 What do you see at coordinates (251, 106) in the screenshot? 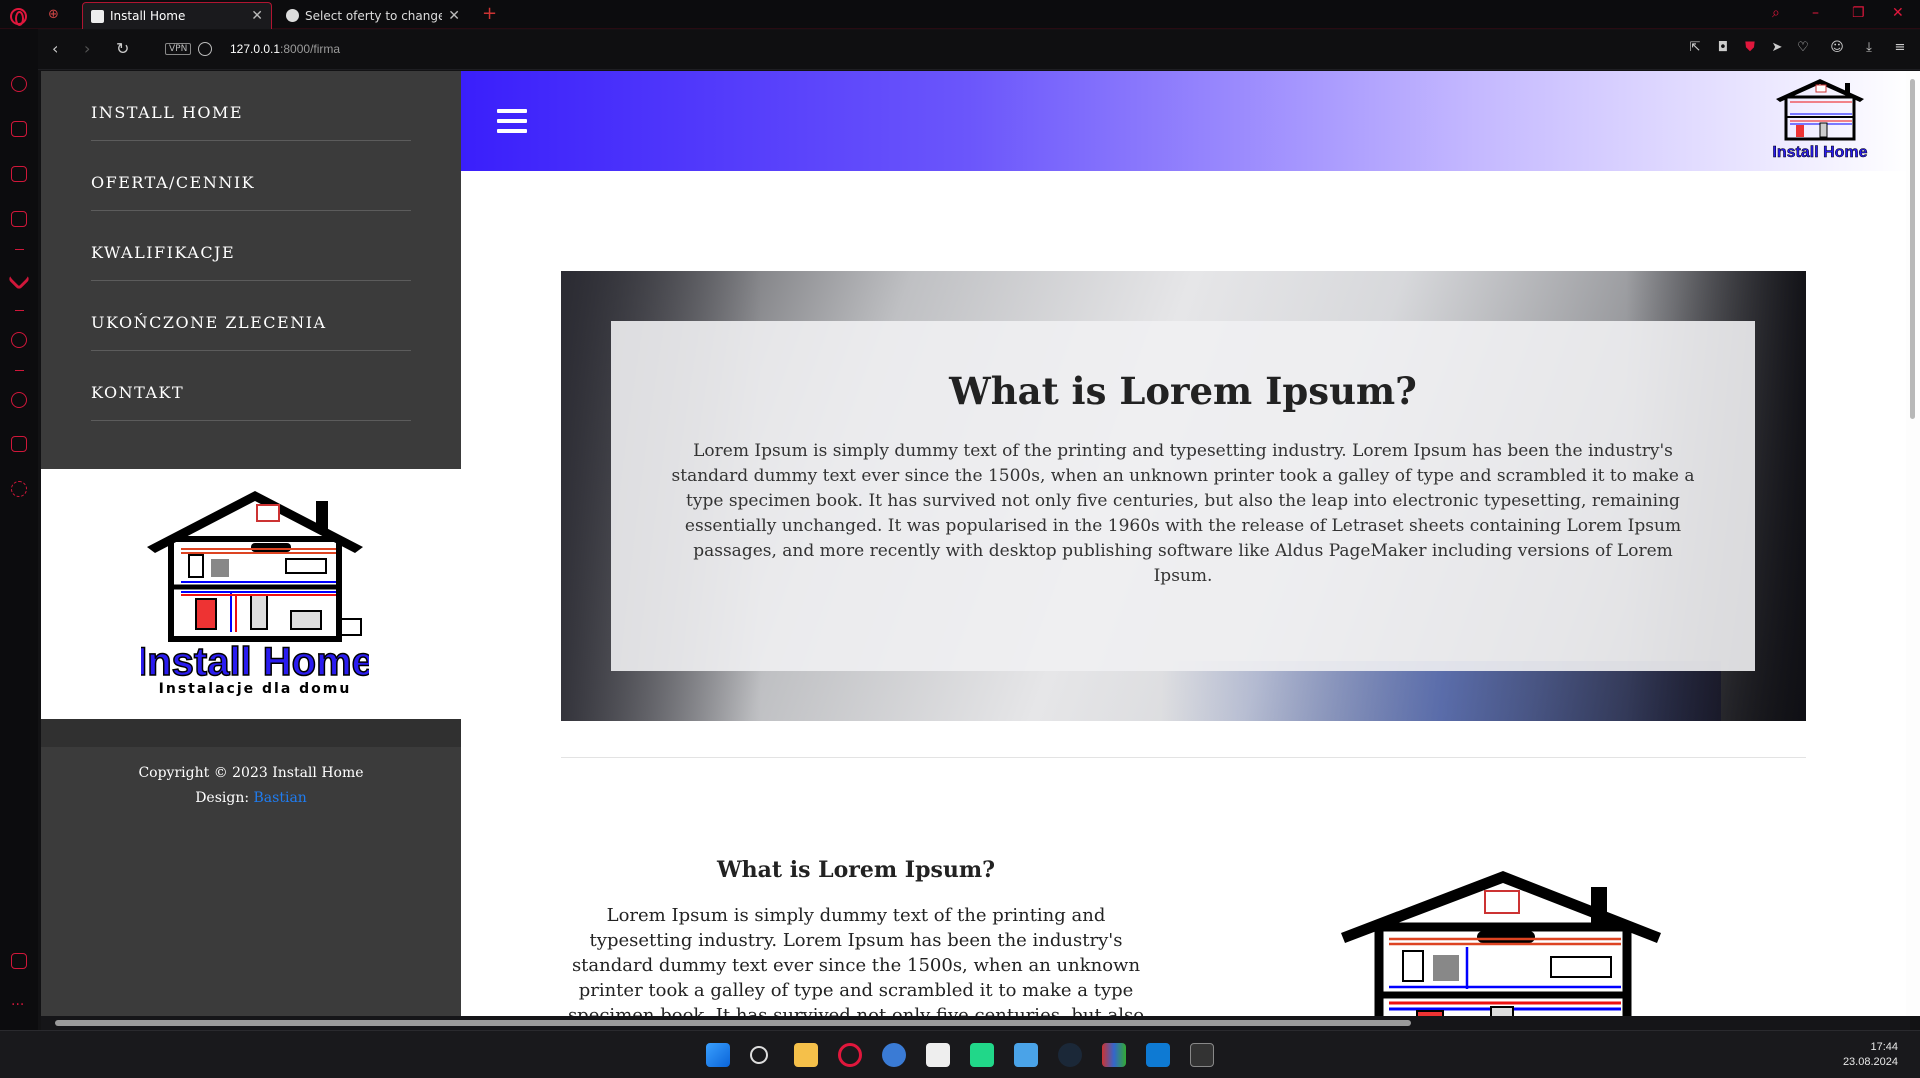
I see `menu-item-install-home: INSTALL HOME` at bounding box center [251, 106].